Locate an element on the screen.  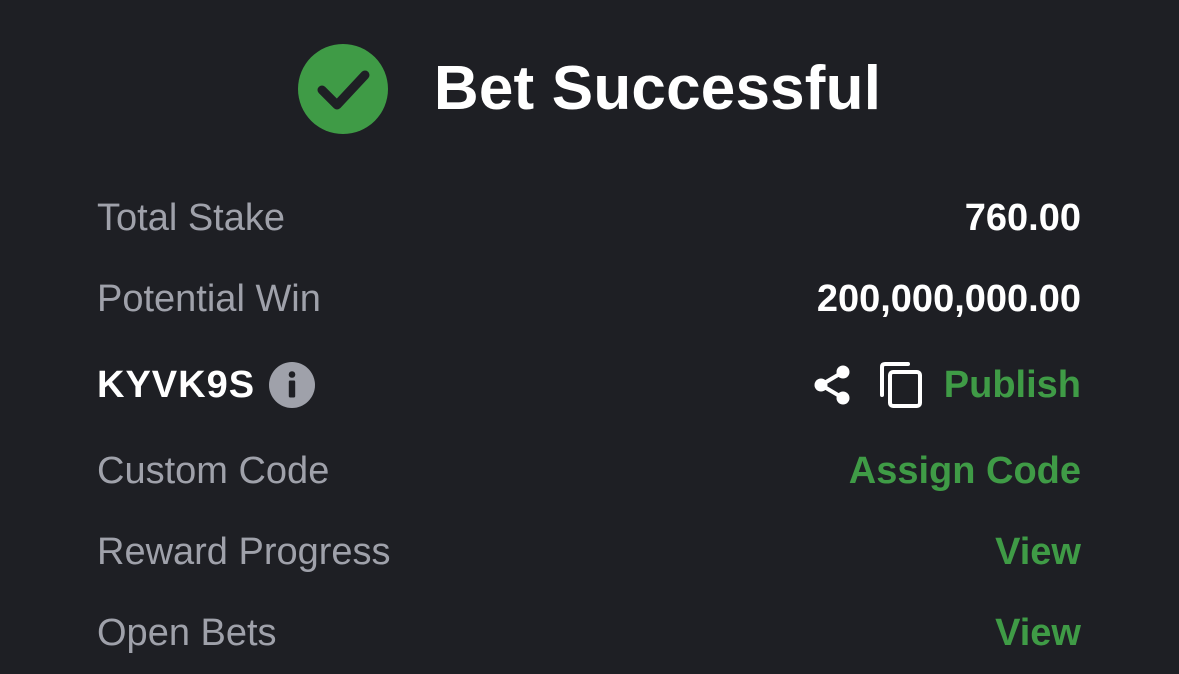
info-icon is located at coordinates (292, 385).